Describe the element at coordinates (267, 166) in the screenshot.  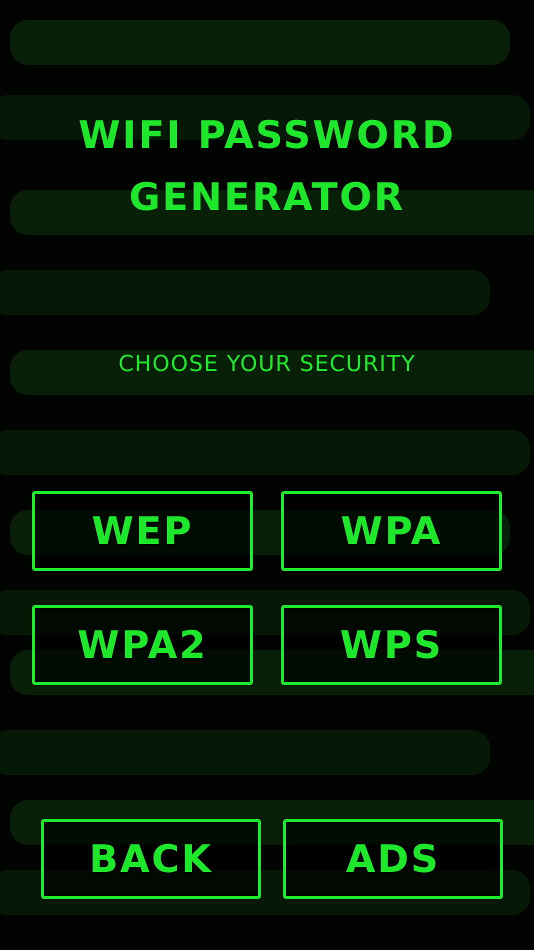
I see `app-title: WIFI PASSWORD GENERATOR` at that location.